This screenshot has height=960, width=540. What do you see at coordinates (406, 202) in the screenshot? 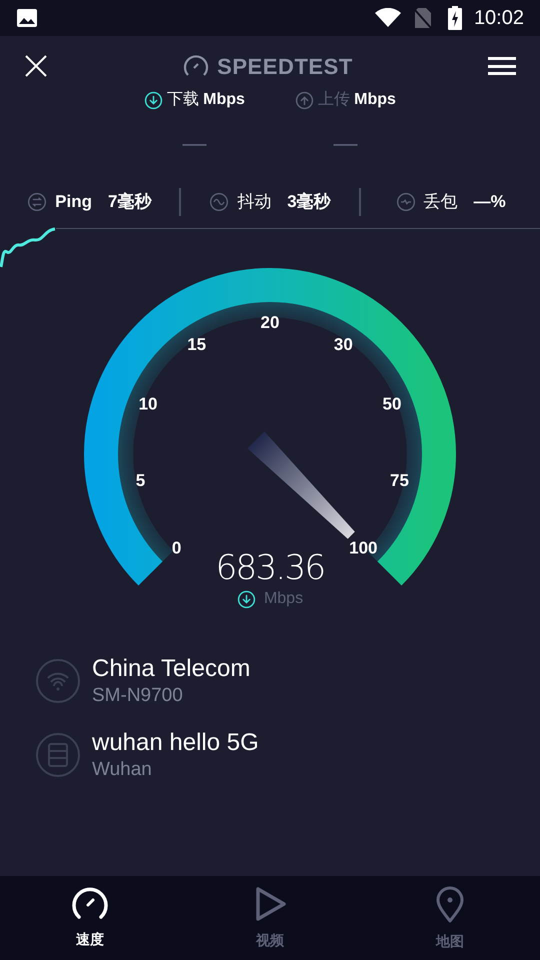
I see `loss-icon` at bounding box center [406, 202].